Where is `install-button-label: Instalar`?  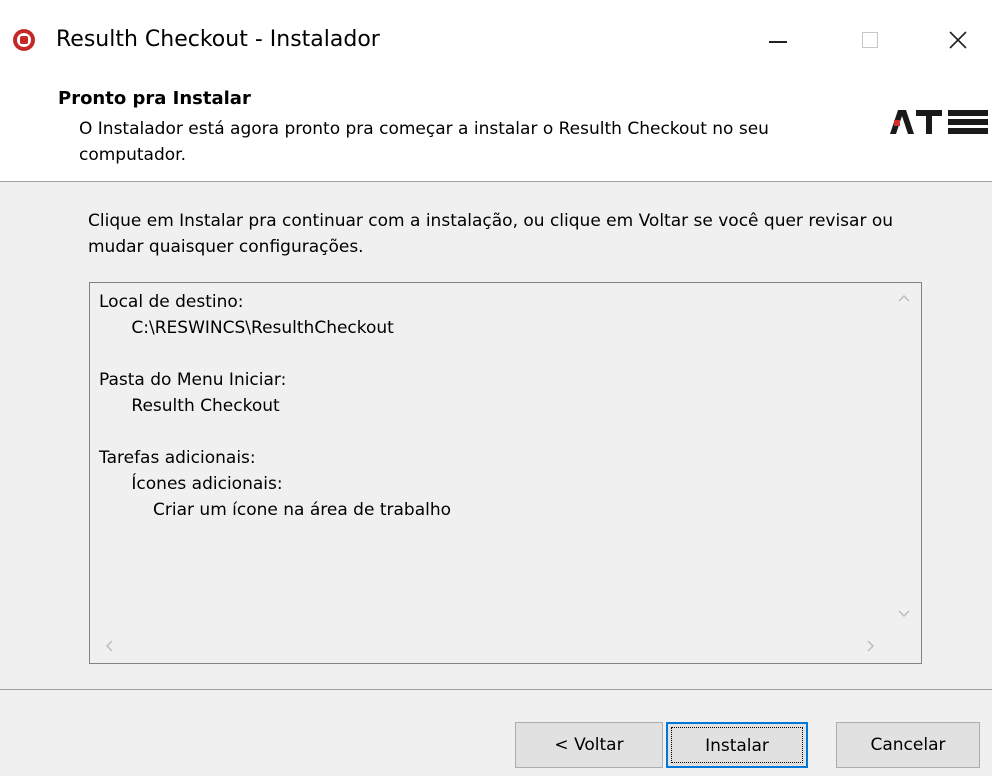
install-button-label: Instalar is located at coordinates (737, 746).